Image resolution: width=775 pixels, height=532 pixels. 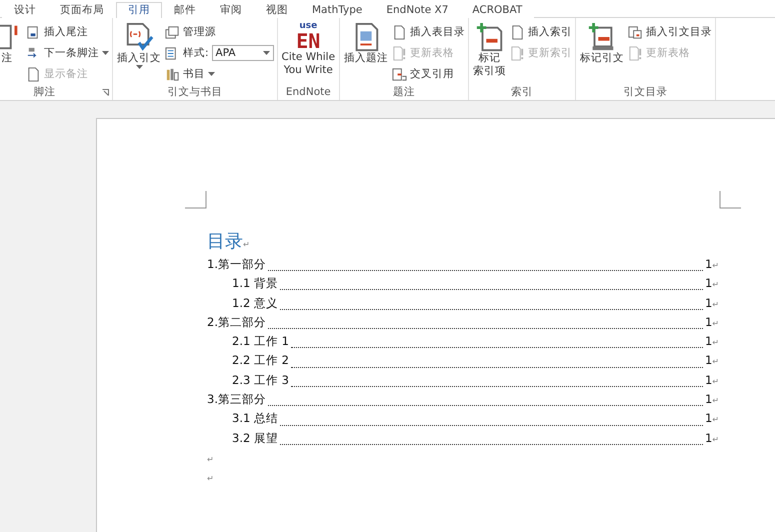 I want to click on ribbon-tab: 引用, so click(x=139, y=10).